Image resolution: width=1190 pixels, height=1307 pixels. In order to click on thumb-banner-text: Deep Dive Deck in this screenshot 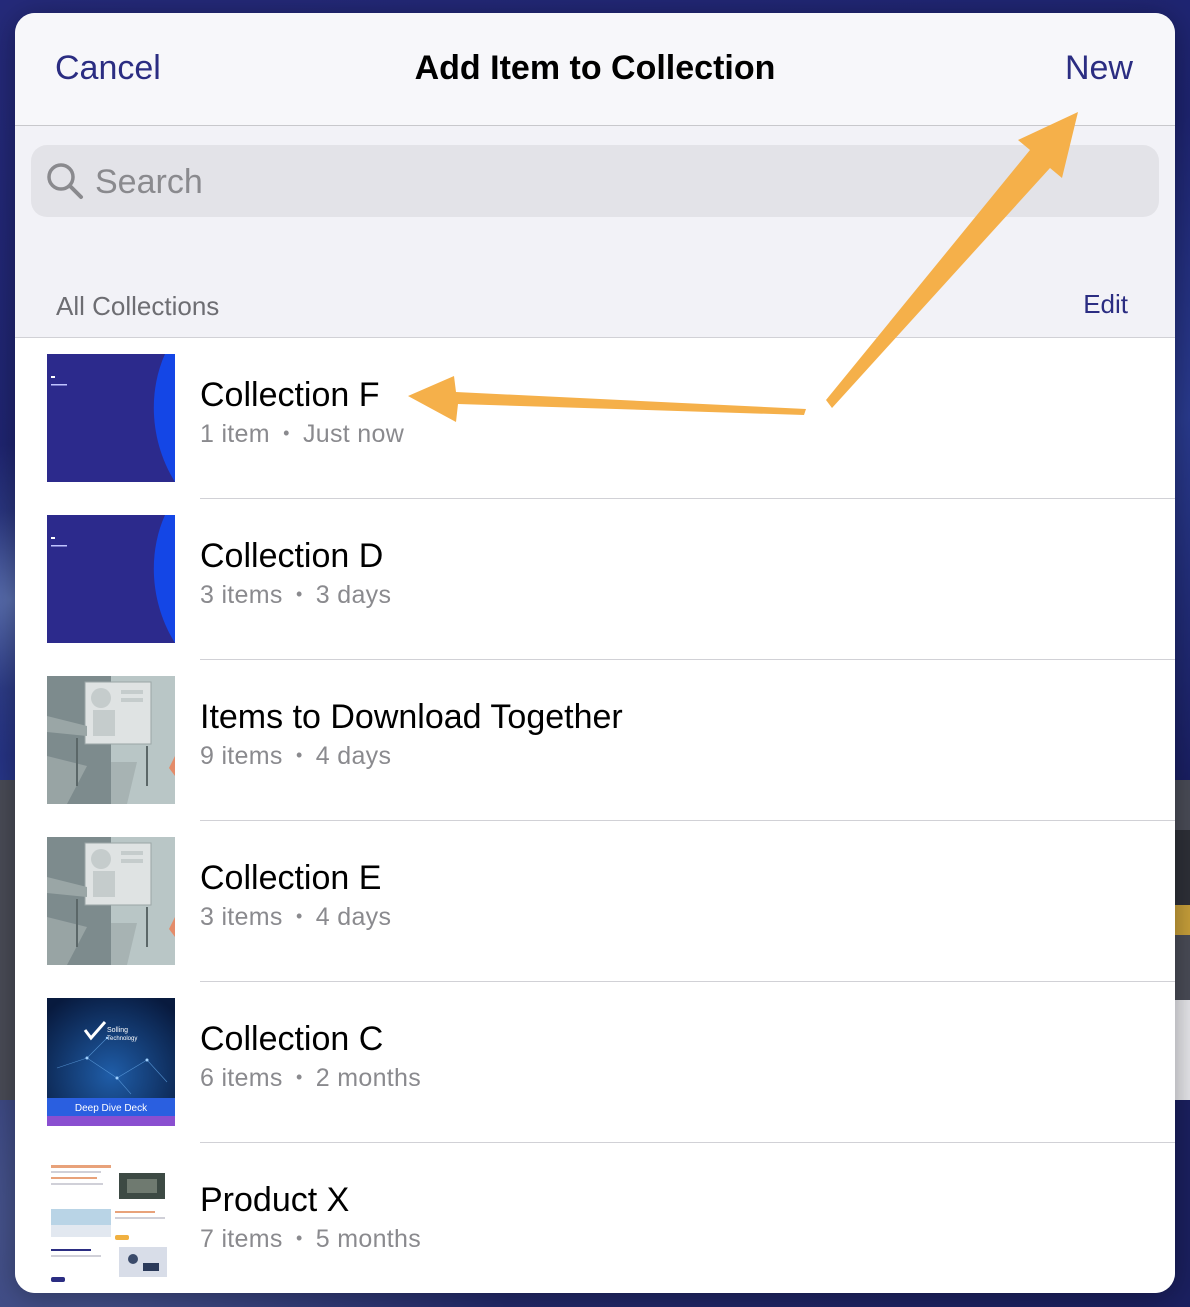, I will do `click(111, 1108)`.